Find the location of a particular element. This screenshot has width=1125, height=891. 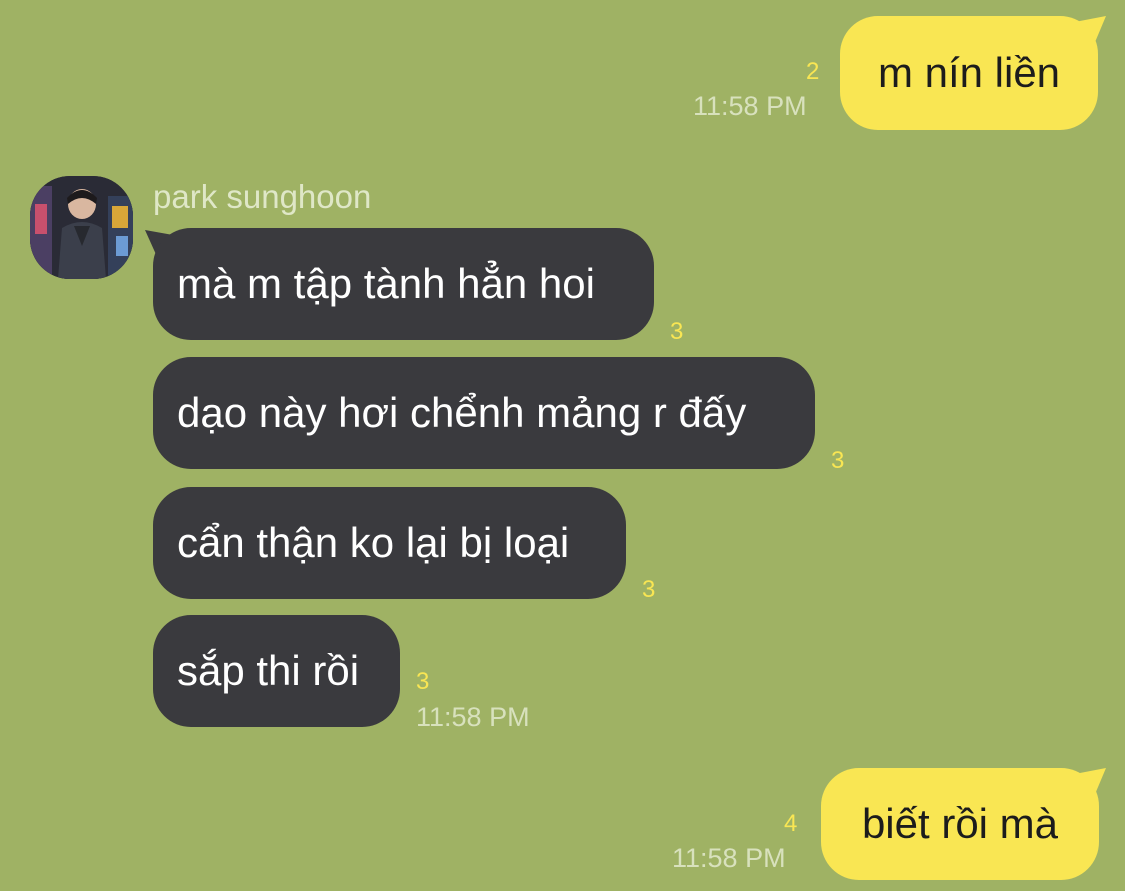

message-bubble-sent: biết rồi mà is located at coordinates (960, 824).